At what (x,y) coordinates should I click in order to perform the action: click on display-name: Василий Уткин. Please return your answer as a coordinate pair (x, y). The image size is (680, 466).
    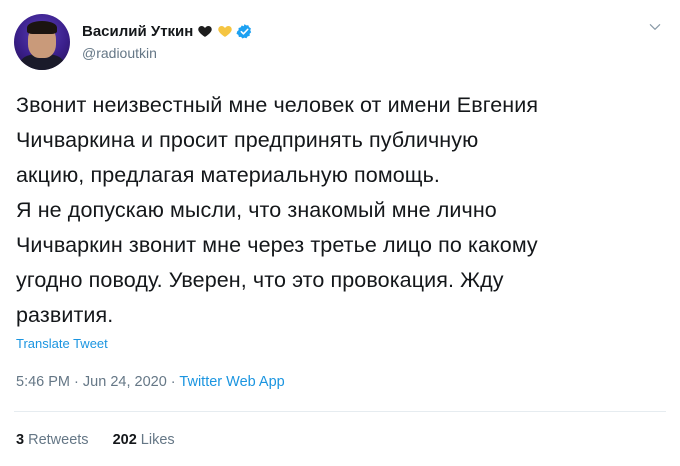
    Looking at the image, I should click on (137, 31).